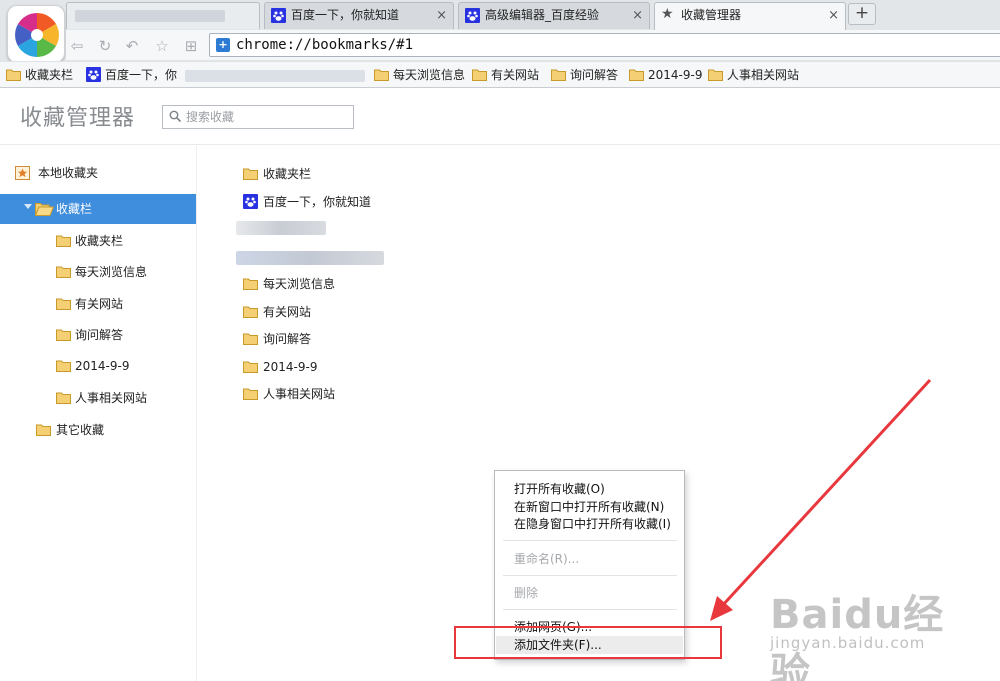 The image size is (1000, 681). Describe the element at coordinates (588, 642) in the screenshot. I see `annotation-highlight-box` at that location.